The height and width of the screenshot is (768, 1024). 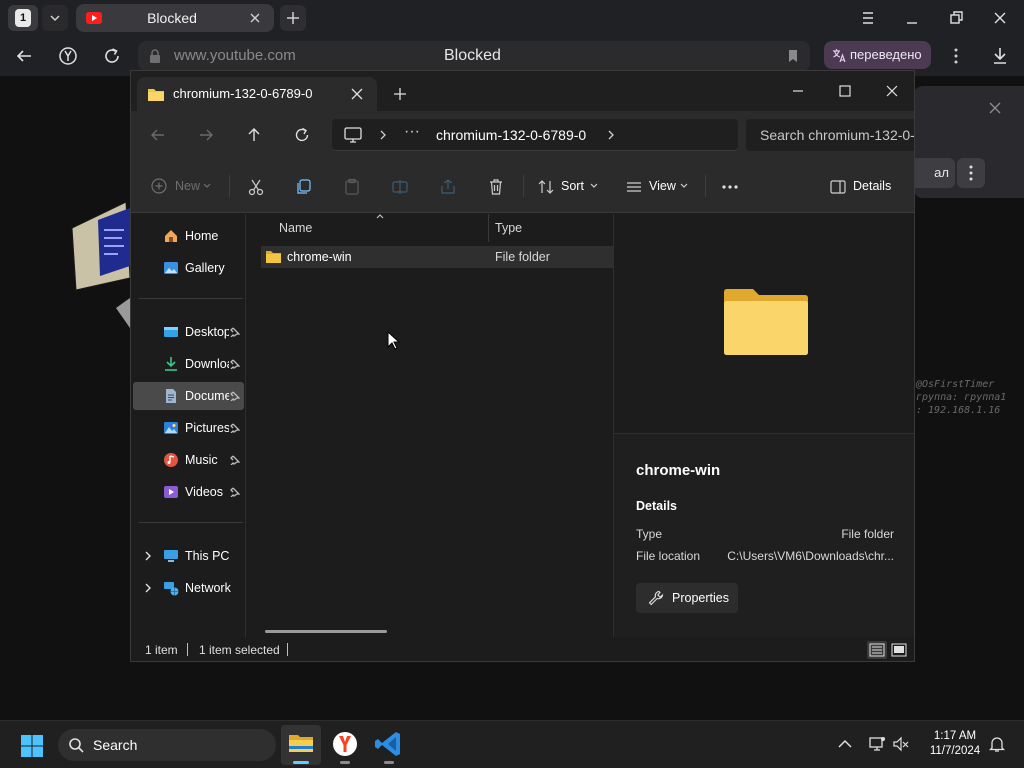 I want to click on clock: 1:17 AM 11/7/2024, so click(x=955, y=744).